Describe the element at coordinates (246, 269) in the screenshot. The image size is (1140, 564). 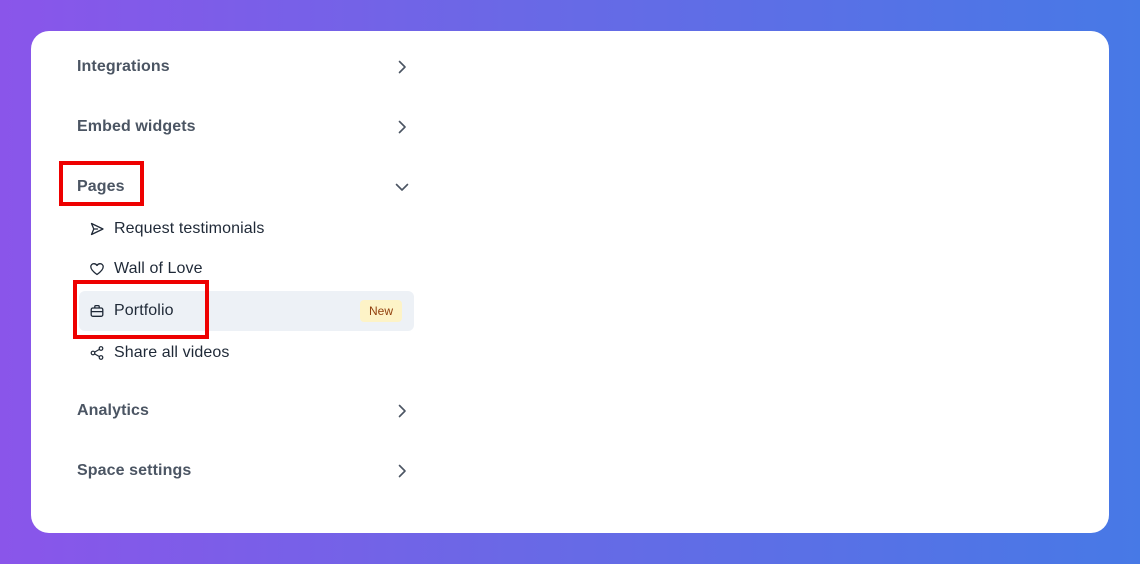
I see `sidebar-item-wall-of-love: Wall of Love` at that location.